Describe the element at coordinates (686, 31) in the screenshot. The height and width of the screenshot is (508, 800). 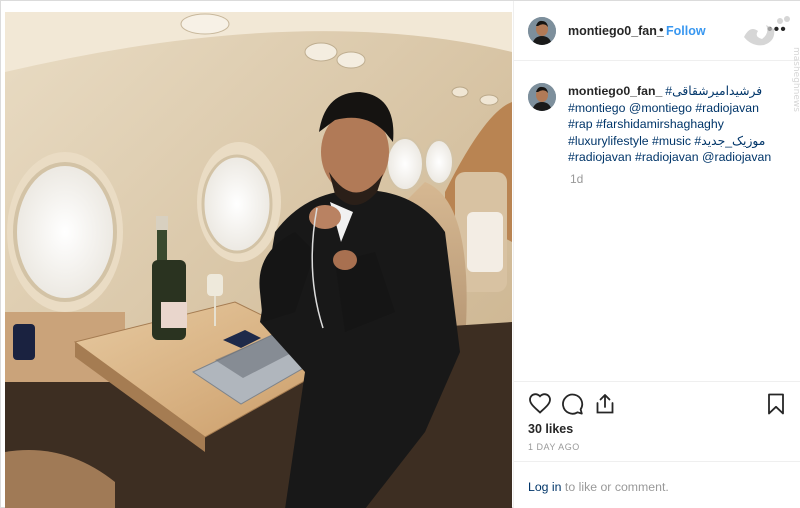
I see `follow-button: Follow` at that location.